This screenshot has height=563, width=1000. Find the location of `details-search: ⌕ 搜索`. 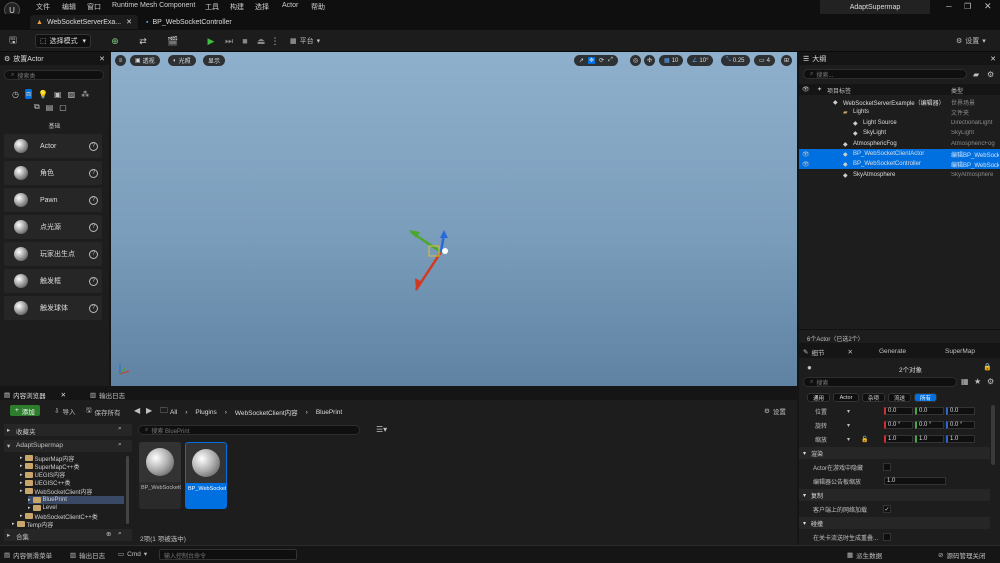

details-search: ⌕ 搜索 is located at coordinates (880, 382).